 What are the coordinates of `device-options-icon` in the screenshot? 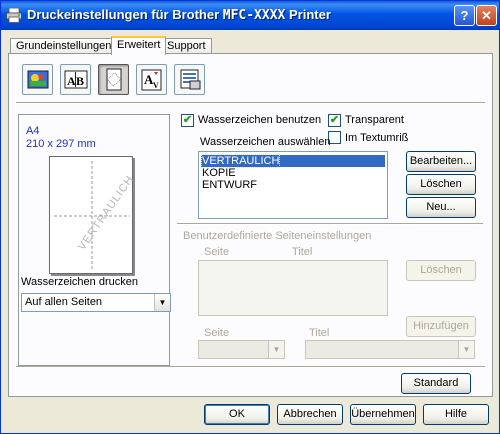 It's located at (190, 79).